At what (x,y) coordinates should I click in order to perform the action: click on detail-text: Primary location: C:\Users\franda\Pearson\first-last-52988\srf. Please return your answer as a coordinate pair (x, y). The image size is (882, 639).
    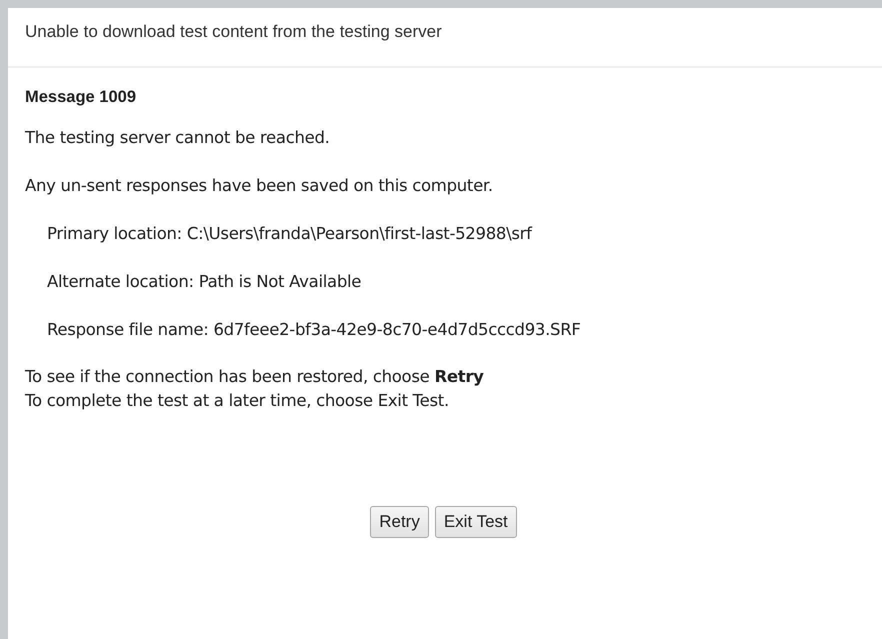
    Looking at the image, I should click on (290, 234).